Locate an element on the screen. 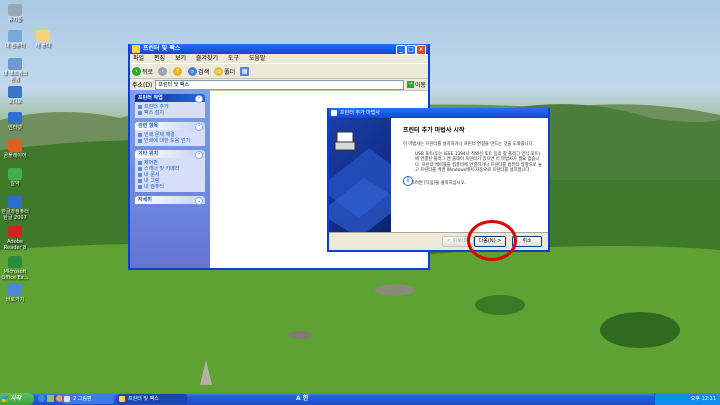 This screenshot has width=720, height=405. explorer-title: 프린터 및 팩스 is located at coordinates (162, 48).